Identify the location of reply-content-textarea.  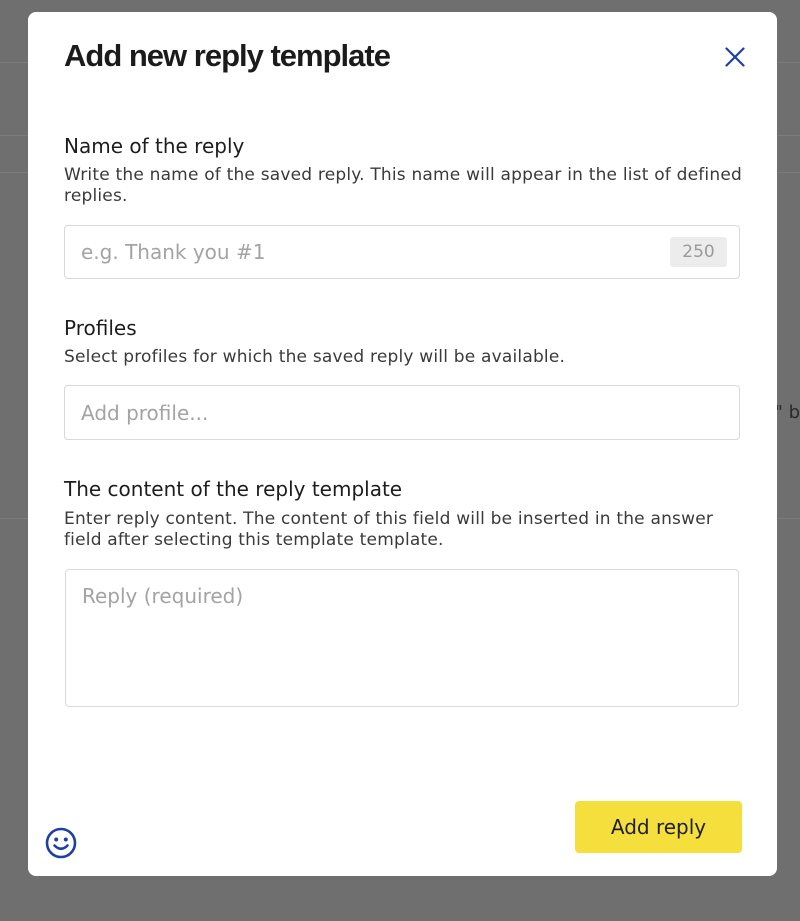
(402, 638).